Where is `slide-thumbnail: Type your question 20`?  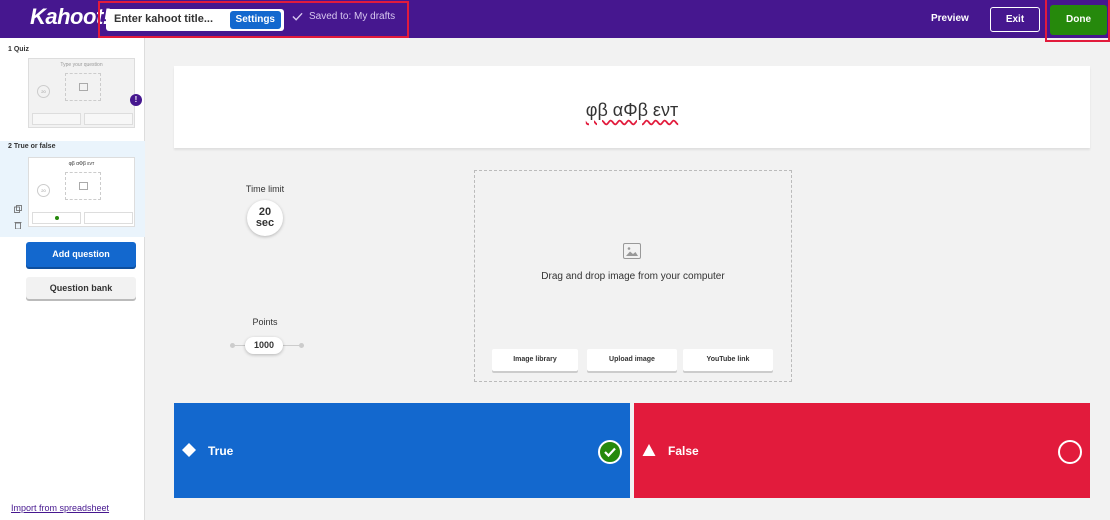
slide-thumbnail: Type your question 20 is located at coordinates (81, 93).